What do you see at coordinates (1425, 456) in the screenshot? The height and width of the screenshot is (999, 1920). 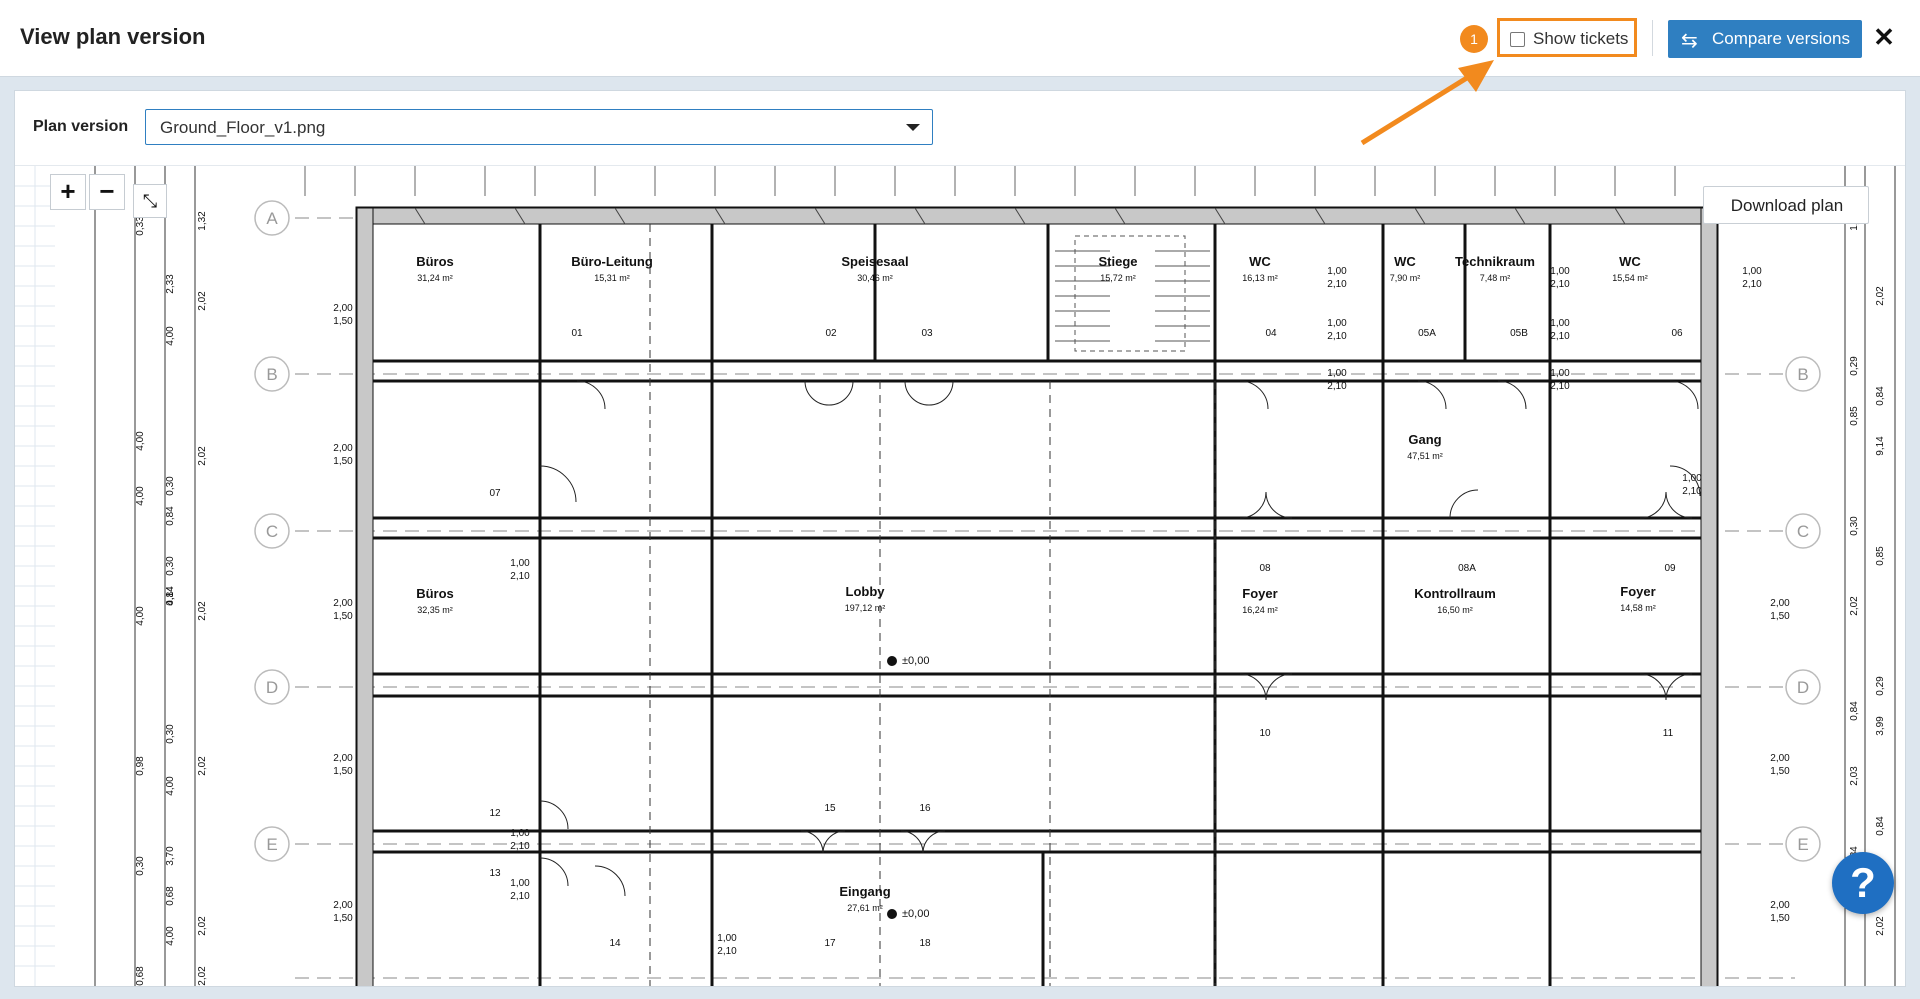 I see `room-area: 47,51 m²` at bounding box center [1425, 456].